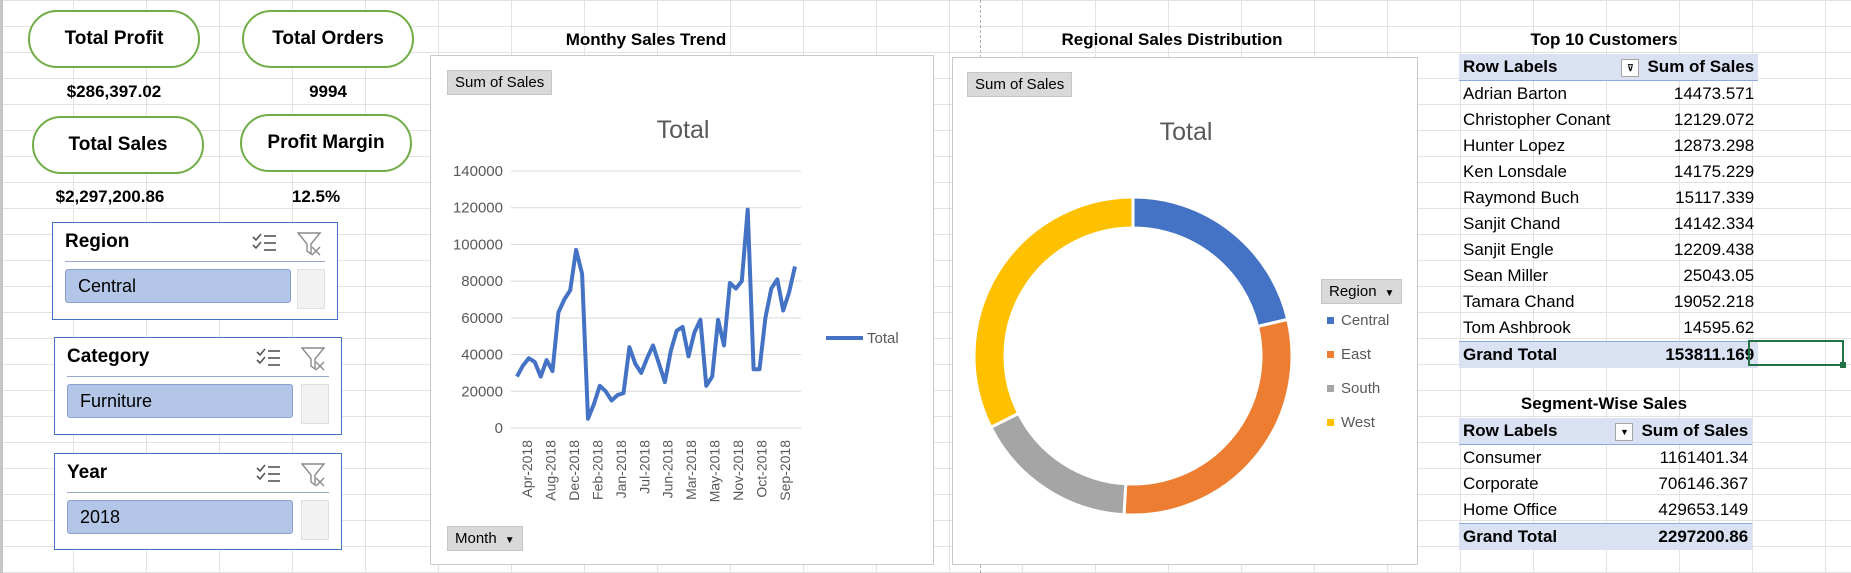 The height and width of the screenshot is (573, 1851). I want to click on row-label-cell: Sanjit Engle, so click(1551, 250).